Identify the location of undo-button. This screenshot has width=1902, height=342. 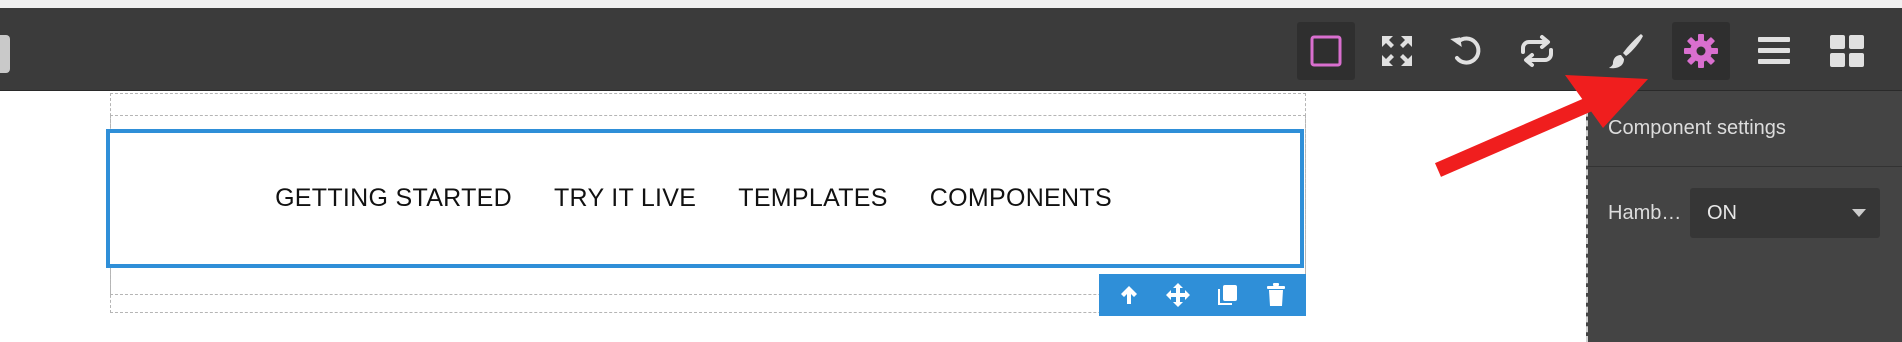
(1467, 51).